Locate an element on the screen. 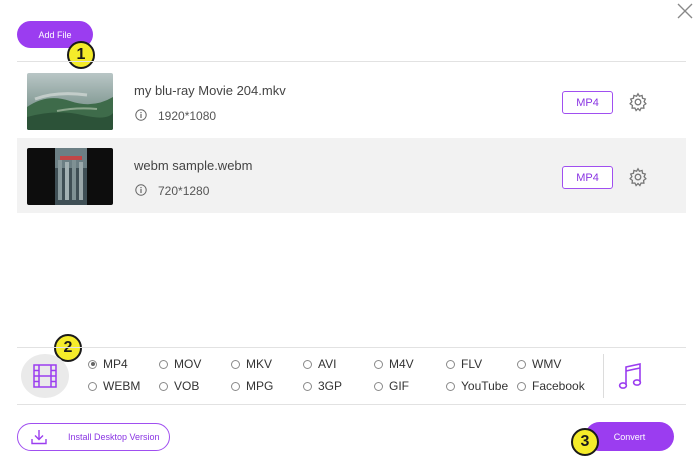 The width and height of the screenshot is (700, 458). format-option-mkv: MKV is located at coordinates (251, 364).